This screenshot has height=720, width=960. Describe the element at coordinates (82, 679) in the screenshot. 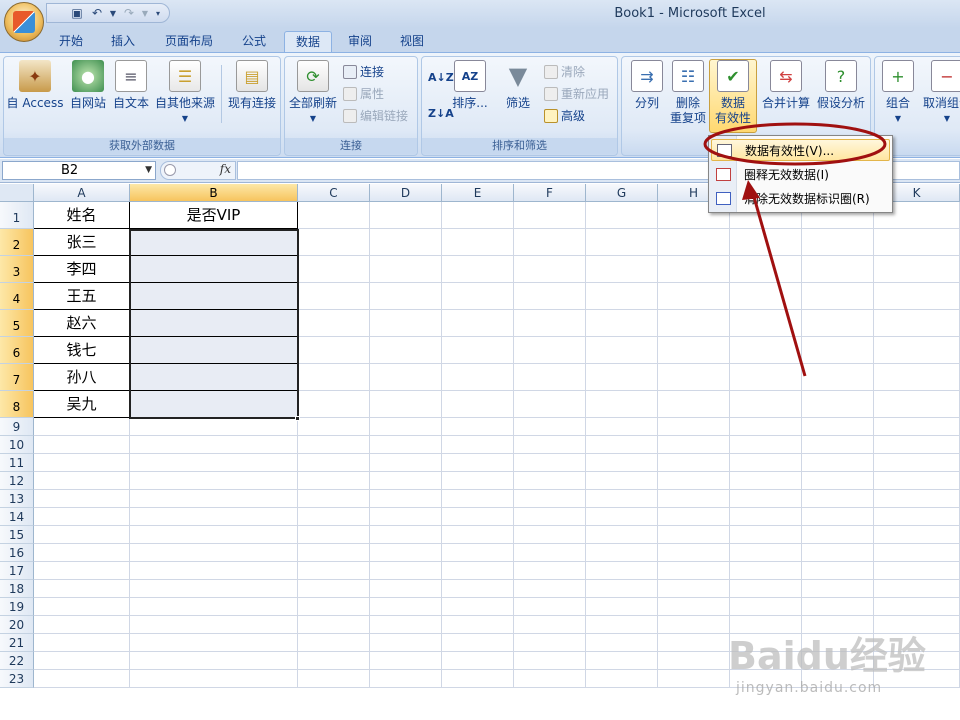

I see `cell-a23` at that location.